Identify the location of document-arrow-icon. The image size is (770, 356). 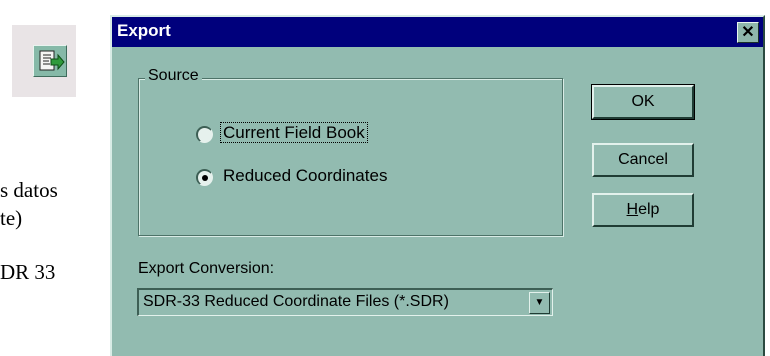
(52, 60).